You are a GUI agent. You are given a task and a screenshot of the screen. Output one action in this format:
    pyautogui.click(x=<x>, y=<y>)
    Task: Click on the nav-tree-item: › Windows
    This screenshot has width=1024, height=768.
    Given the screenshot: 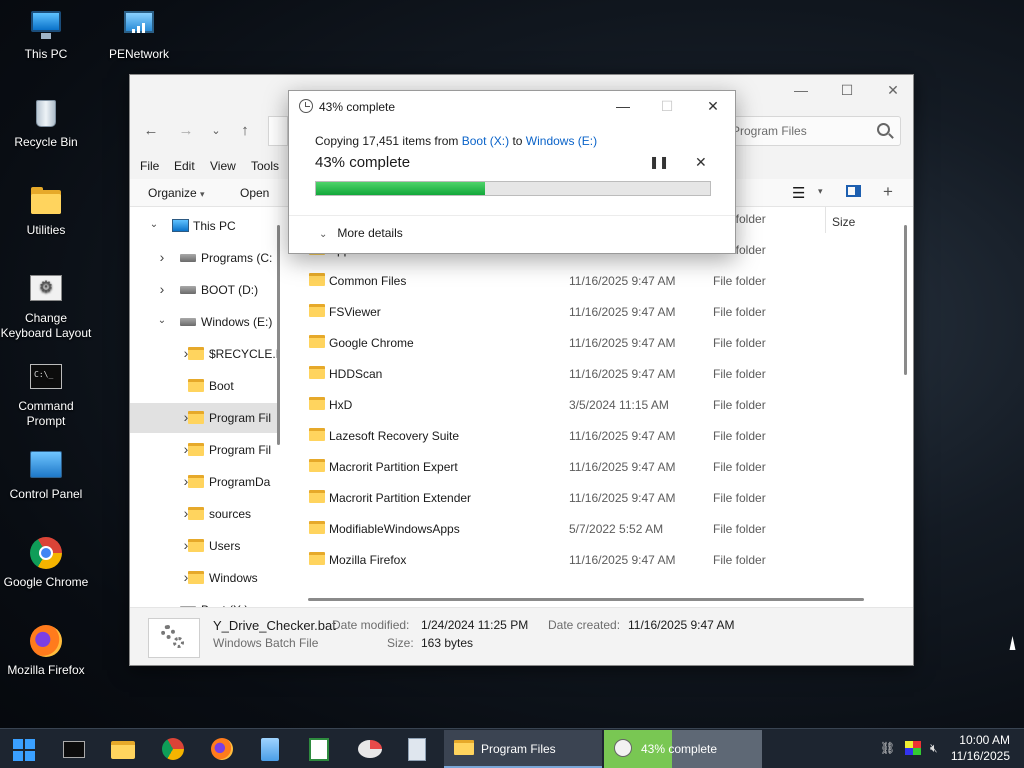 What is the action you would take?
    pyautogui.click(x=204, y=578)
    